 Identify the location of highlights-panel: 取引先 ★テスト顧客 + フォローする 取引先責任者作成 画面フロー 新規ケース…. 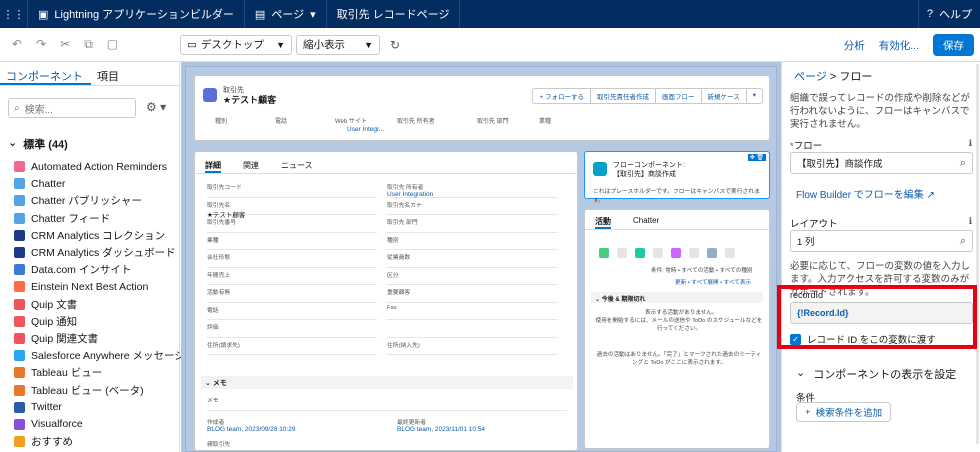
(482, 108).